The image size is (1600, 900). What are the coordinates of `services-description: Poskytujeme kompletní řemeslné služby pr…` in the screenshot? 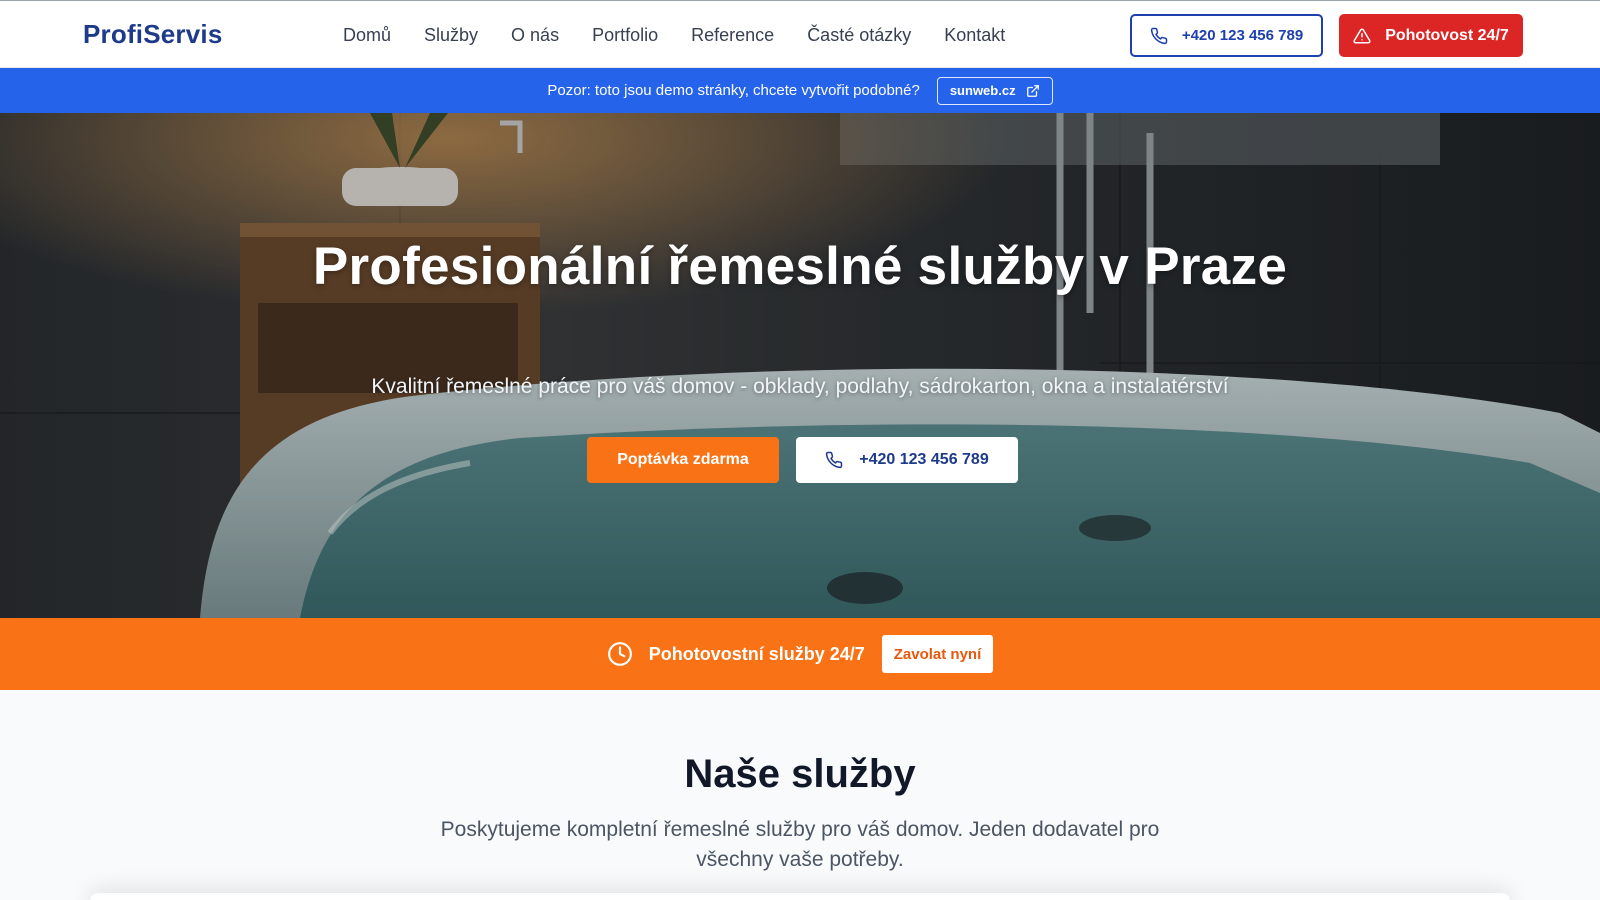 It's located at (800, 844).